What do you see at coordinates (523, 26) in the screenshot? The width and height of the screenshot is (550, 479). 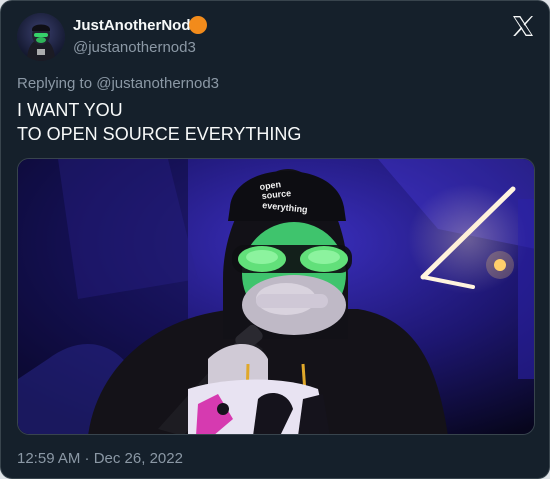 I see `x-logo-icon` at bounding box center [523, 26].